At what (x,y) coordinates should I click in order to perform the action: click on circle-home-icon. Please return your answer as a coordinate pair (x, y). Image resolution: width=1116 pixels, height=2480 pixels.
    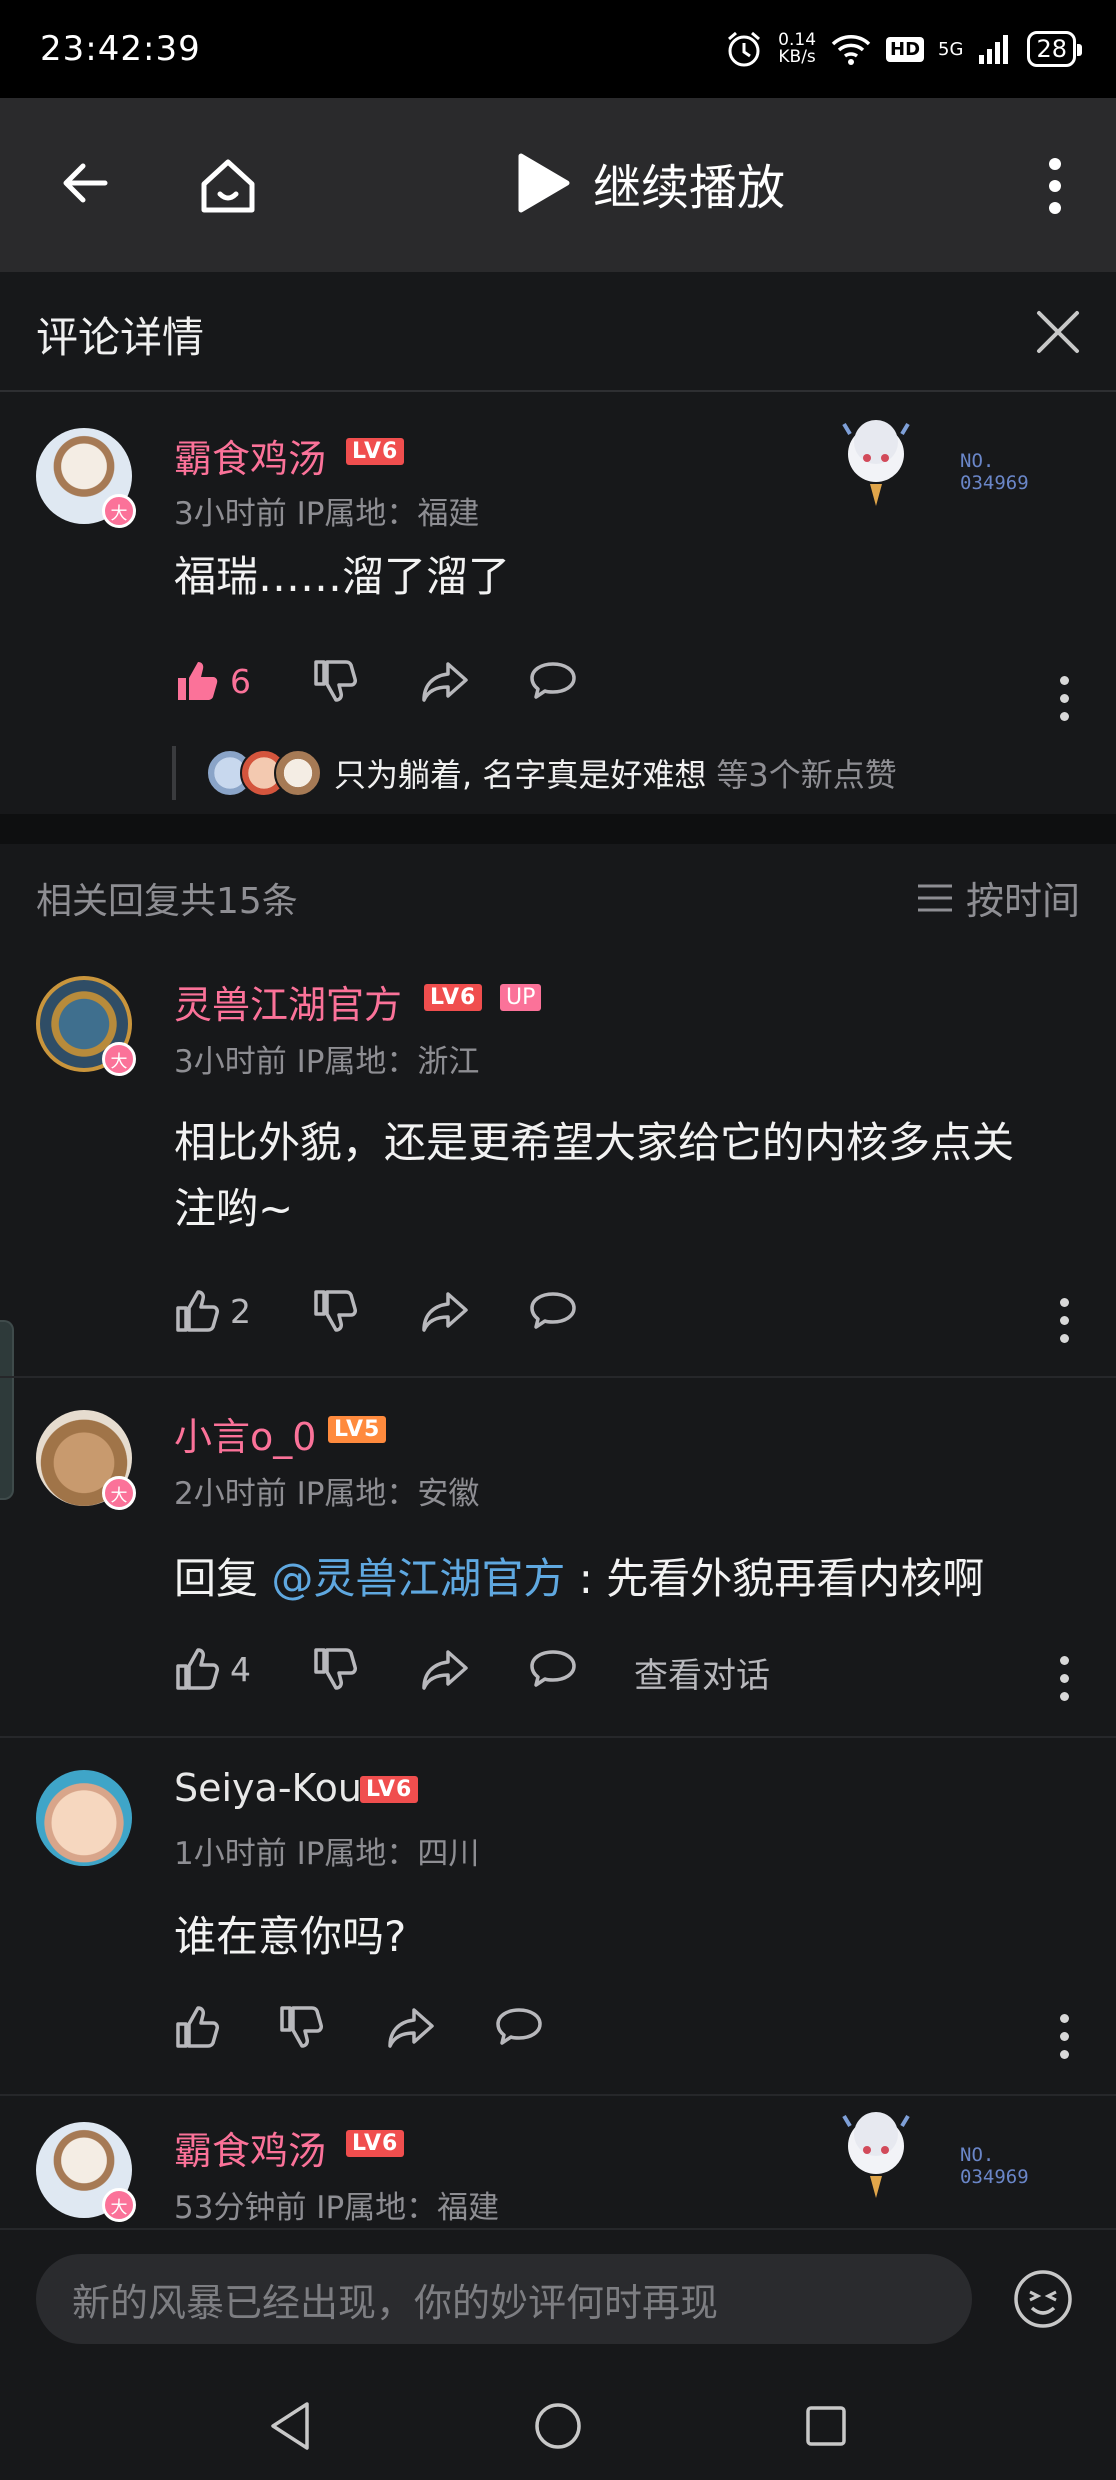
    Looking at the image, I should click on (558, 2426).